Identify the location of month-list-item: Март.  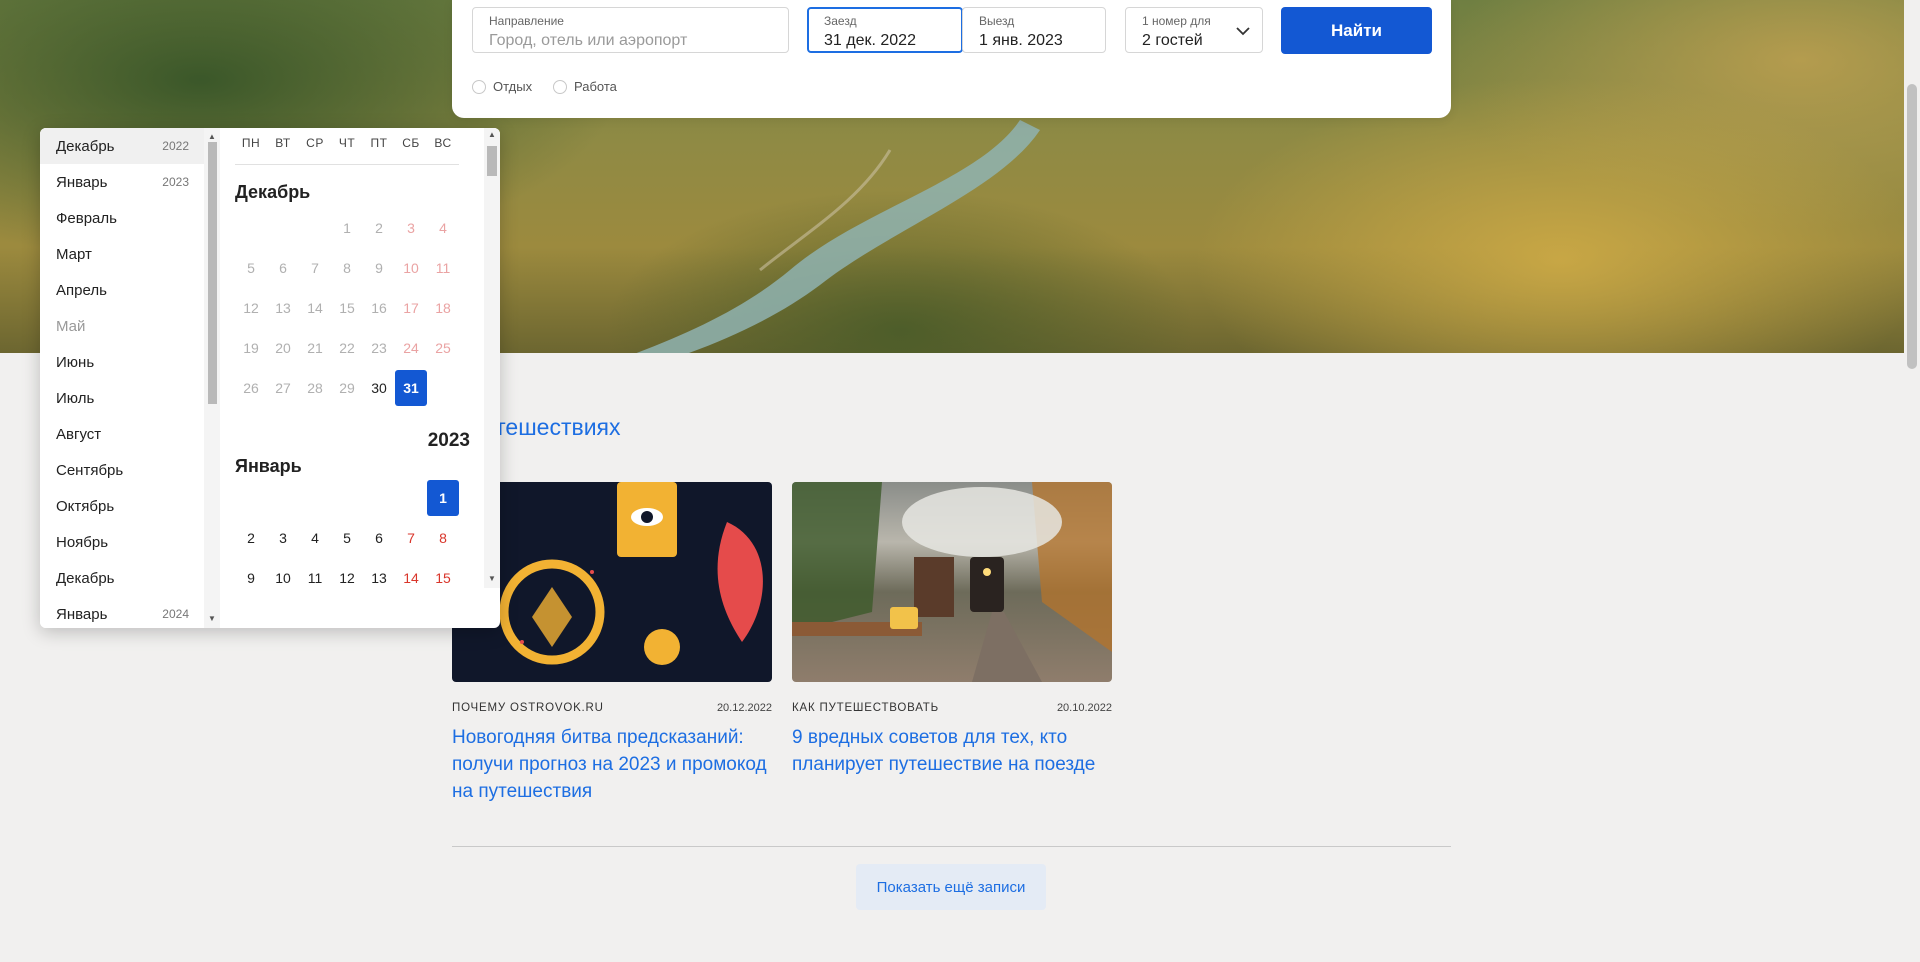
(122, 254).